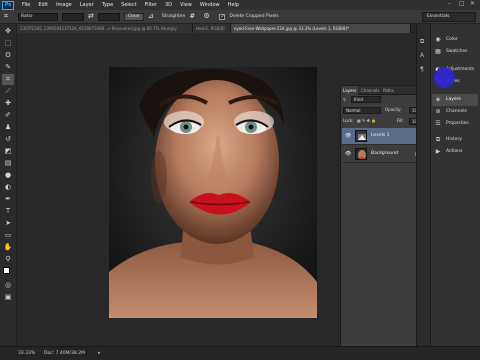 This screenshot has width=480, height=360. I want to click on dock-actions-label: Actions, so click(454, 151).